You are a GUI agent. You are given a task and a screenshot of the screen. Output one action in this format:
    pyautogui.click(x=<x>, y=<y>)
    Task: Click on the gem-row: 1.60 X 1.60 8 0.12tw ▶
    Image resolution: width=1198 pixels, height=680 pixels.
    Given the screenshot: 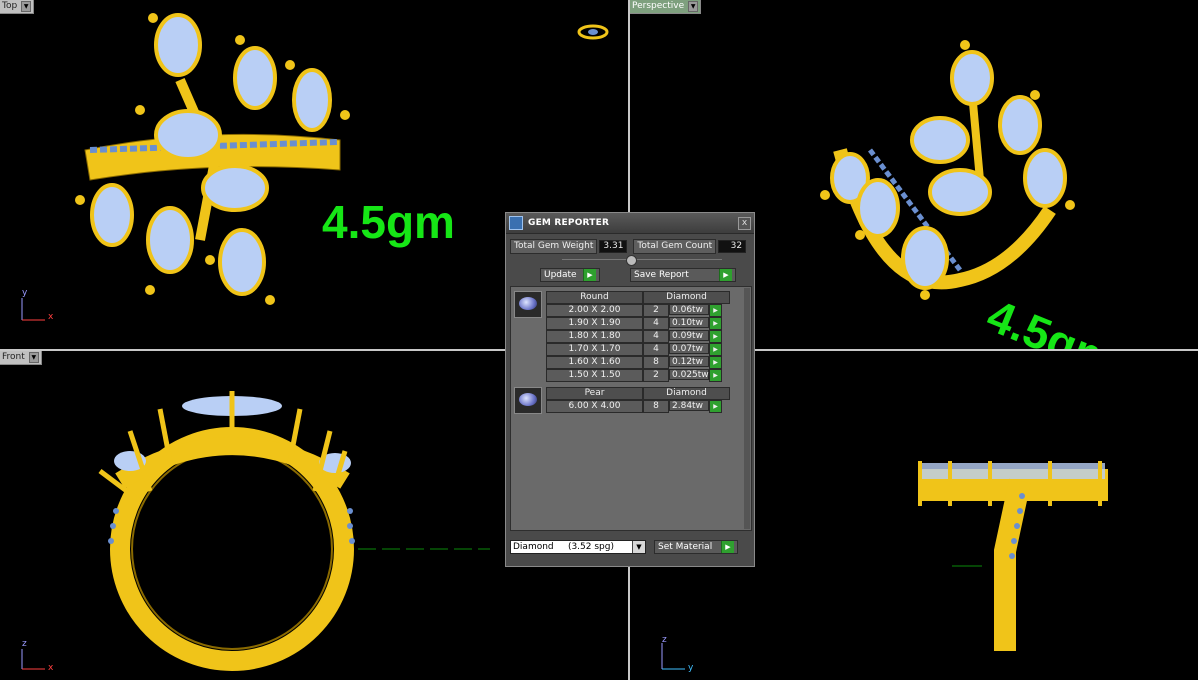 What is the action you would take?
    pyautogui.click(x=634, y=362)
    